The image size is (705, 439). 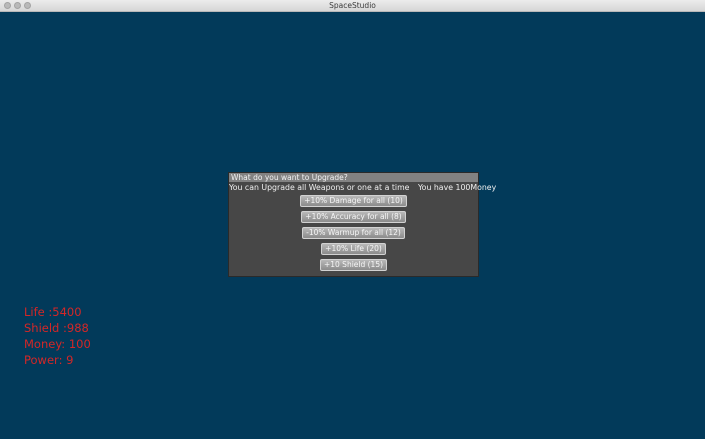 What do you see at coordinates (56, 328) in the screenshot?
I see `shield-stat: Shield :988` at bounding box center [56, 328].